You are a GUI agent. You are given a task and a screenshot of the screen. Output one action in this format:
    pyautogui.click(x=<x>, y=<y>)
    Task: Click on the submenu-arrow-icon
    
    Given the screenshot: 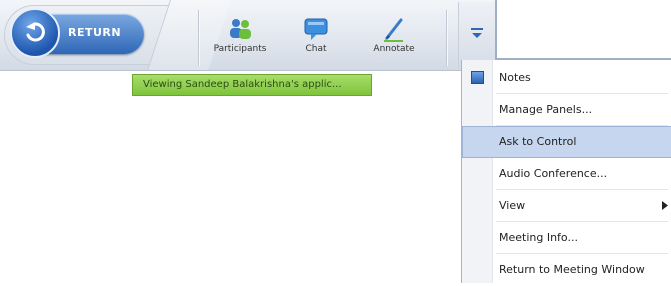 What is the action you would take?
    pyautogui.click(x=665, y=205)
    